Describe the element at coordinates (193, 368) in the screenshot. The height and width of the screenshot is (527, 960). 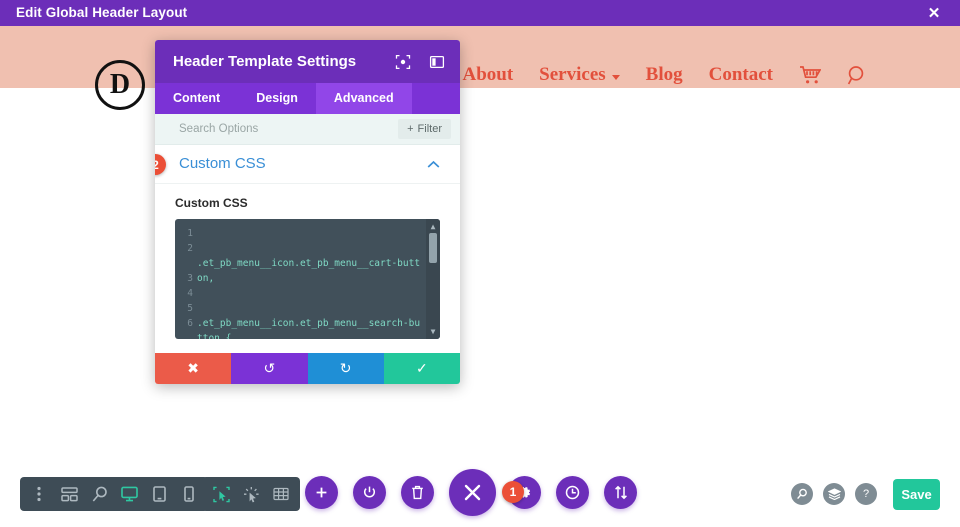
I see `discard-changes-button: ✖` at that location.